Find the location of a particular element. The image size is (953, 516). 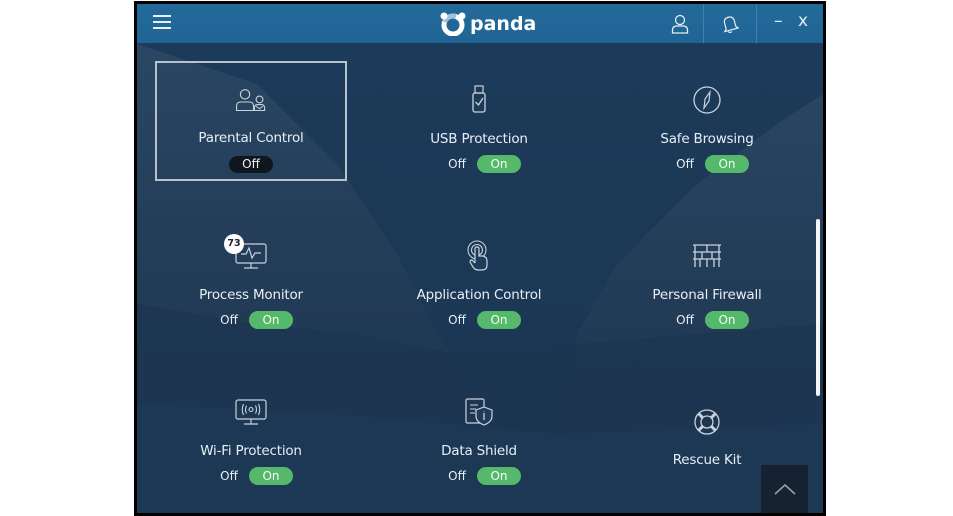

module-toggle: Off is located at coordinates (251, 164).